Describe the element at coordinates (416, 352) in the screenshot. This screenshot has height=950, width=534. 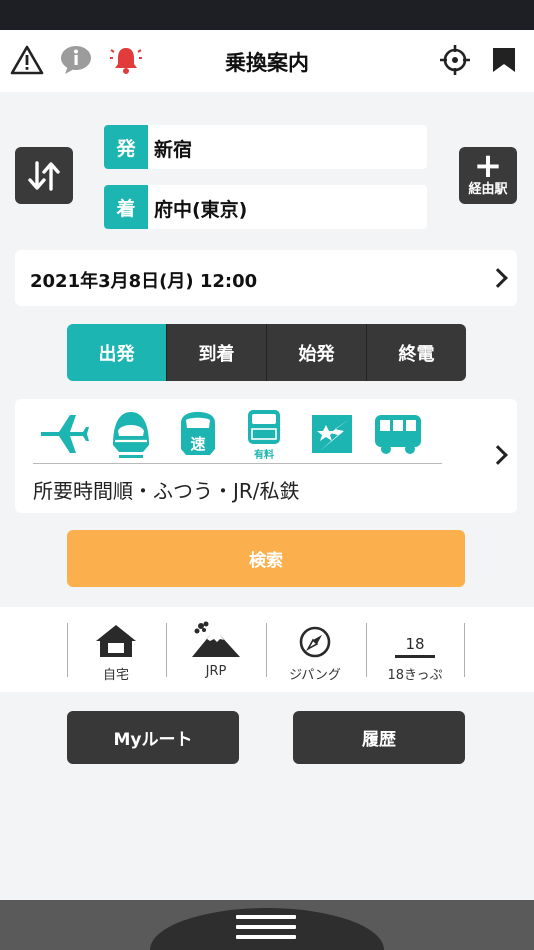
I see `time-mode-last-train: 終電` at that location.